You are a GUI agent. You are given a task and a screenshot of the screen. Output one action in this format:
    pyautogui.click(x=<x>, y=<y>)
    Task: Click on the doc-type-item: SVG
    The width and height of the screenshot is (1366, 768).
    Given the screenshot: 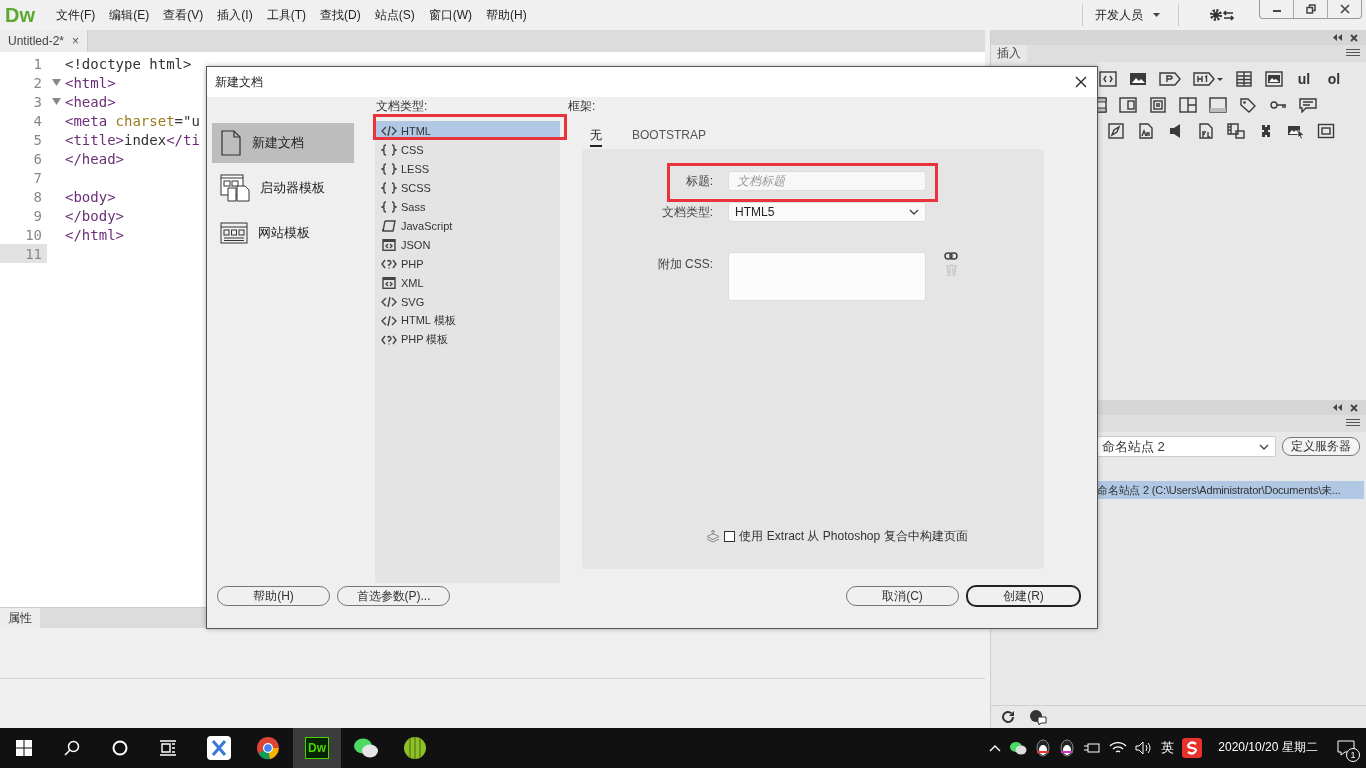 What is the action you would take?
    pyautogui.click(x=467, y=301)
    